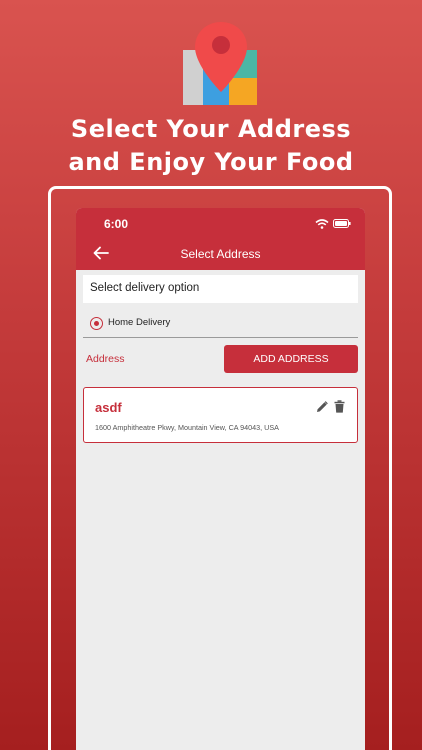  I want to click on app-bar: Select Address, so click(220, 255).